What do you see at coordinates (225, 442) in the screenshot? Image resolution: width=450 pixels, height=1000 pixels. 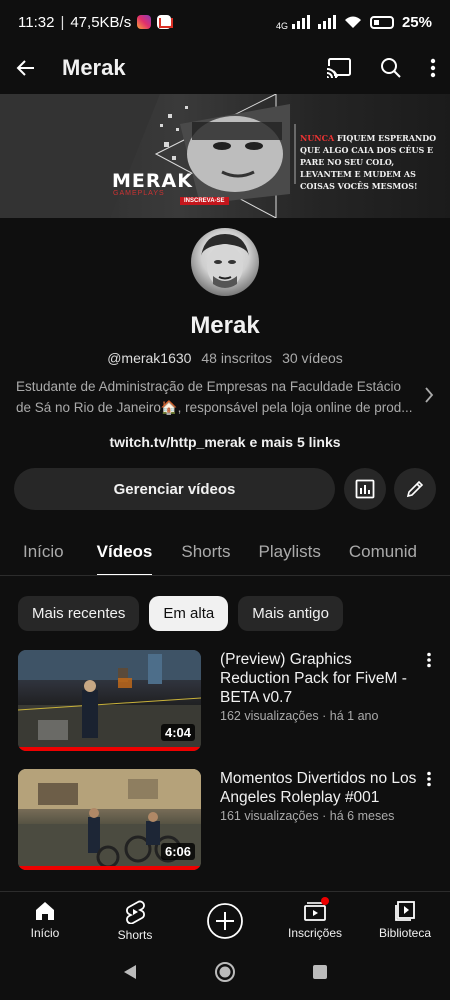 I see `channel-links: twitch.tv/http_merak e mais 5 links` at bounding box center [225, 442].